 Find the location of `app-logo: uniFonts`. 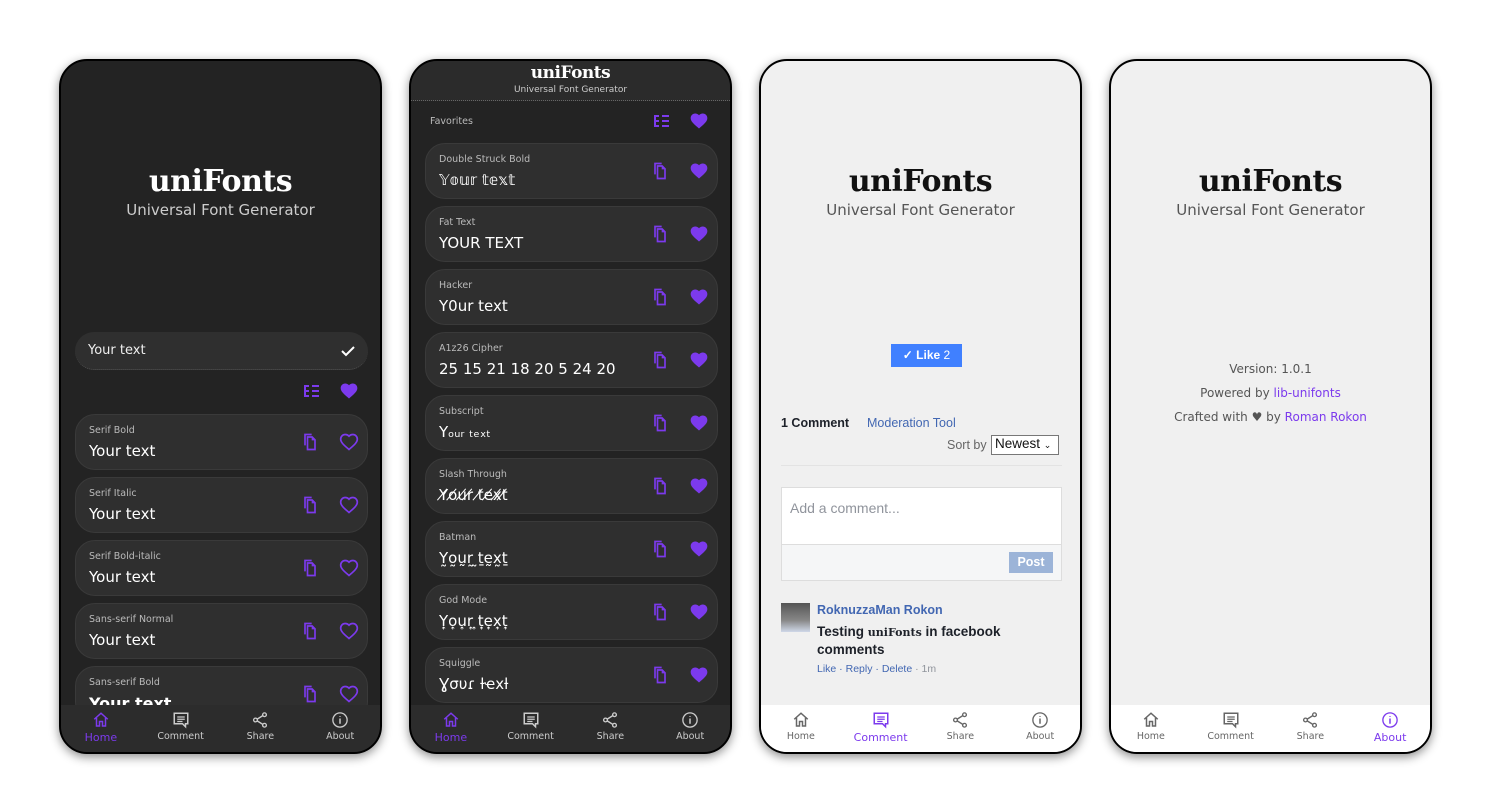

app-logo: uniFonts is located at coordinates (1270, 181).